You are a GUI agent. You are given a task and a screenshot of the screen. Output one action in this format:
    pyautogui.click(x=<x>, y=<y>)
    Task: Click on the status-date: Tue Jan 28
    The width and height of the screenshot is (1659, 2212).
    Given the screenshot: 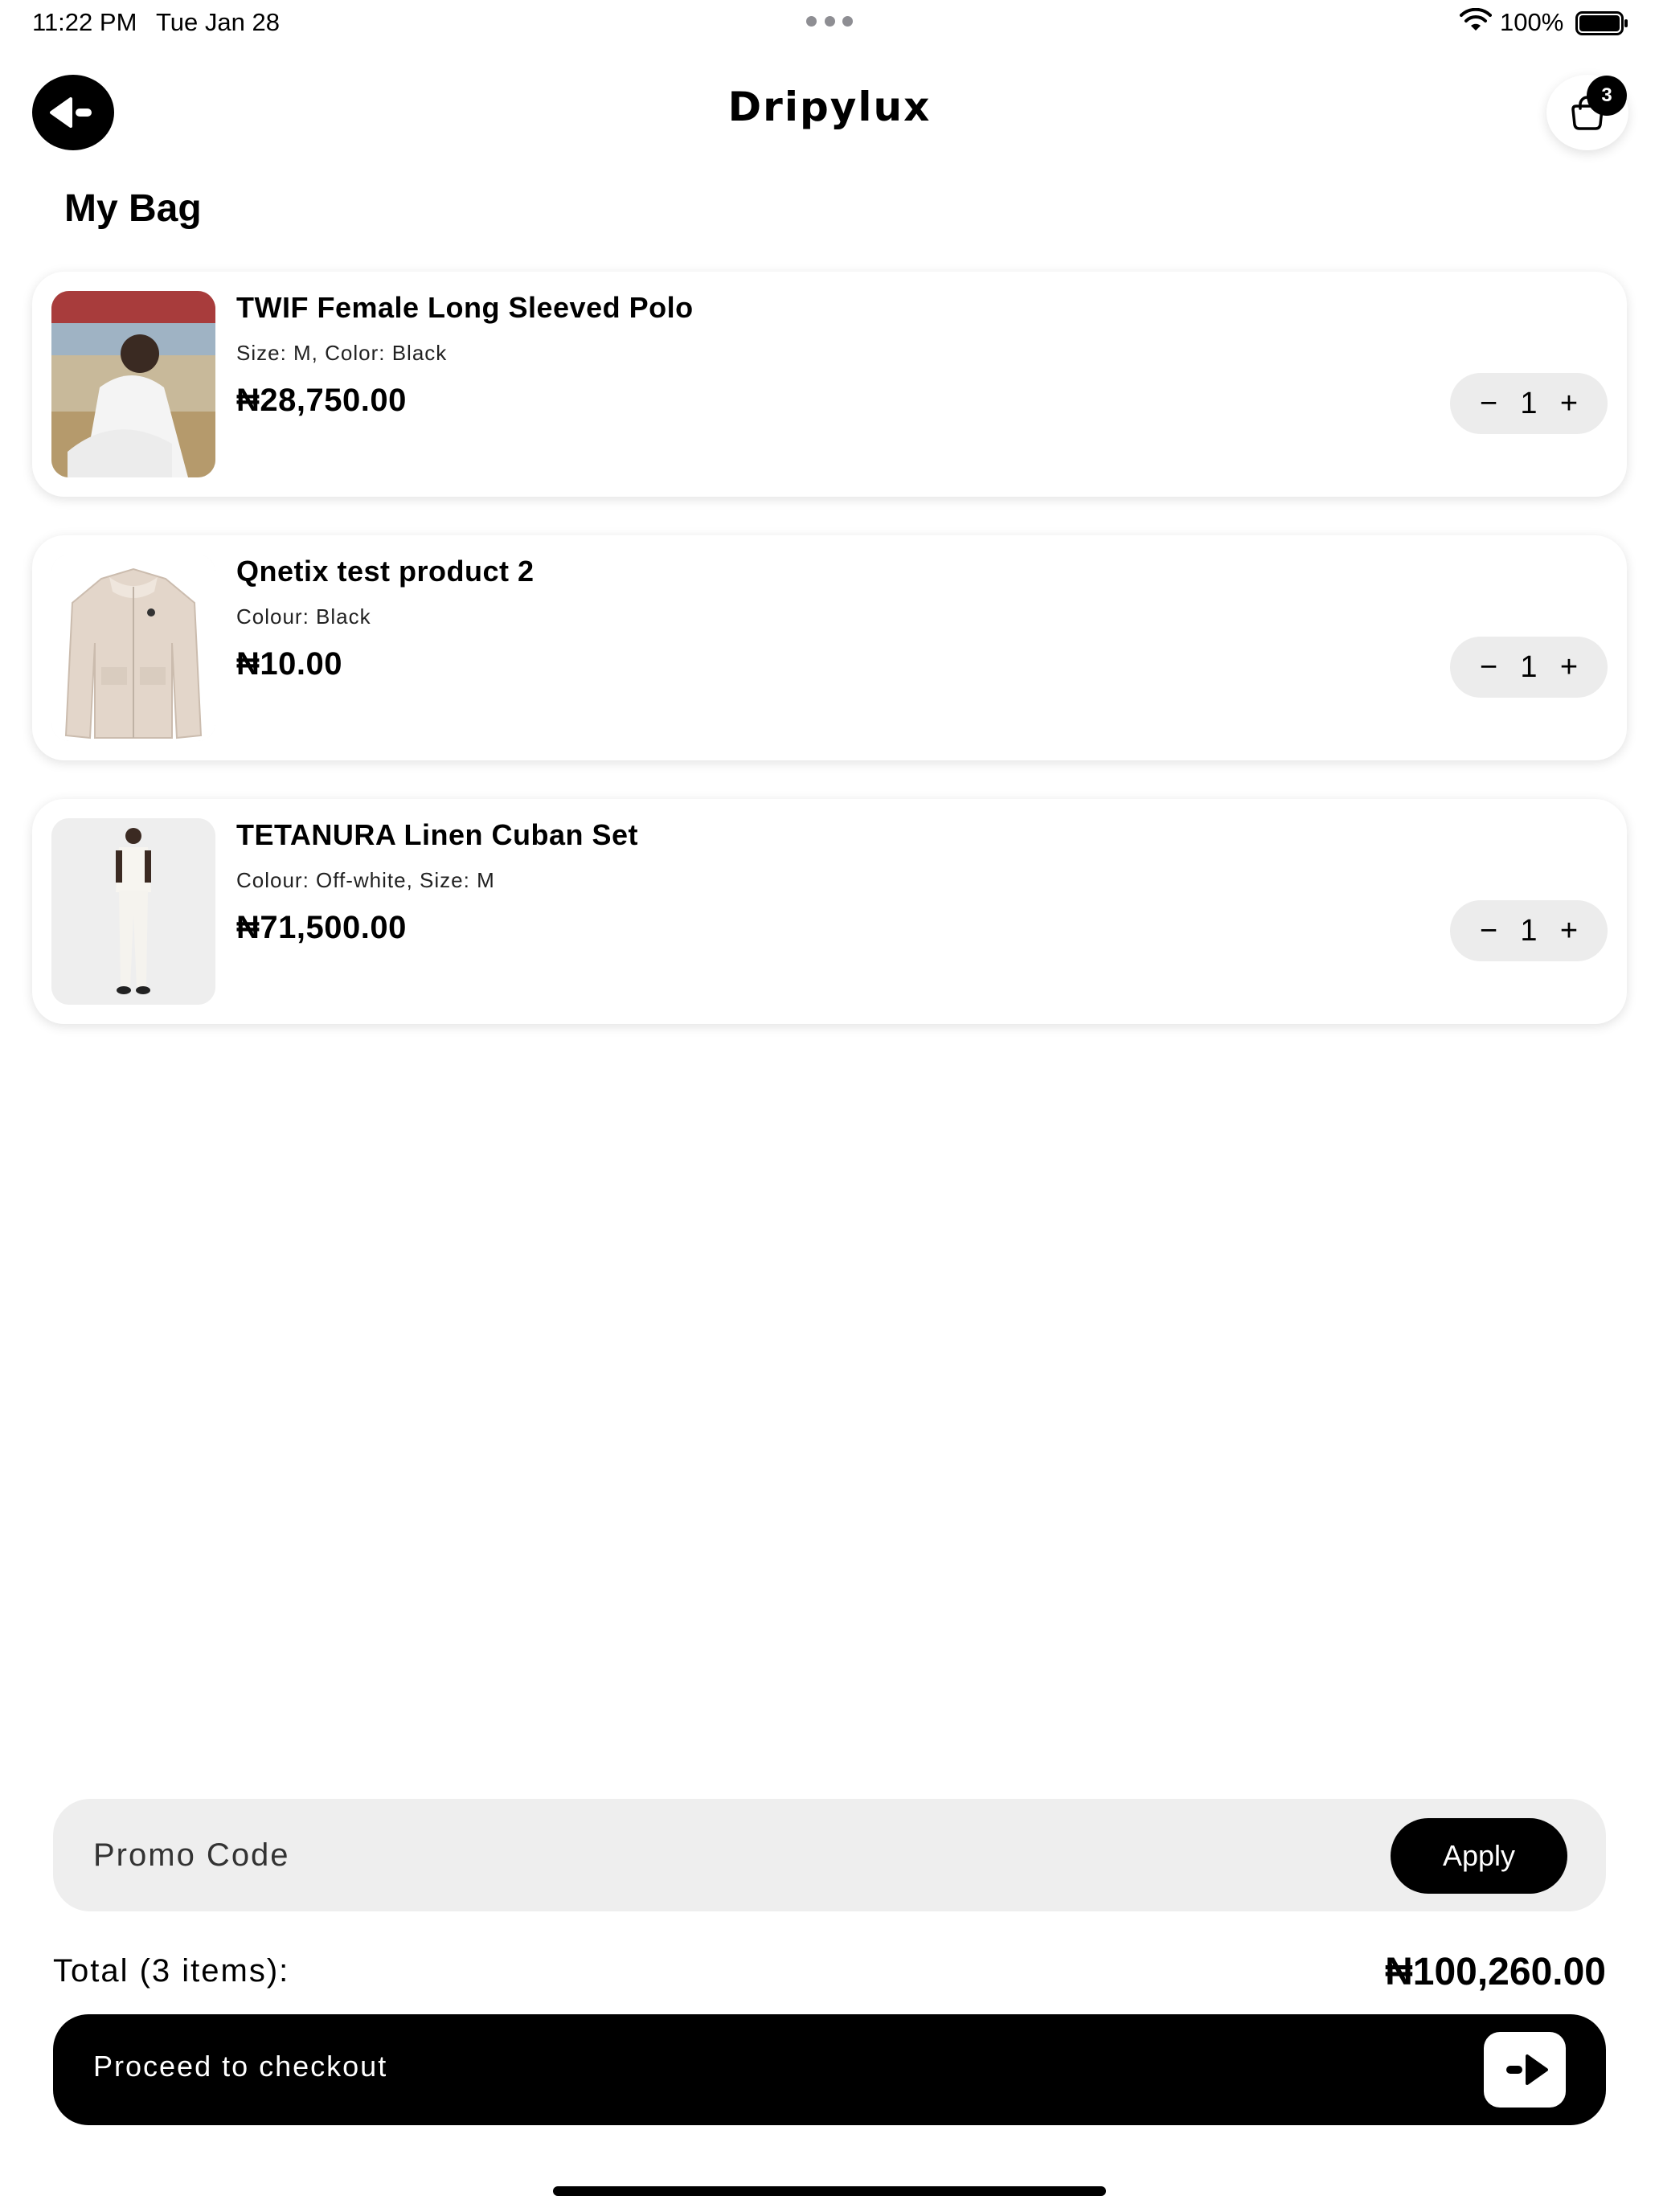 What is the action you would take?
    pyautogui.click(x=218, y=22)
    